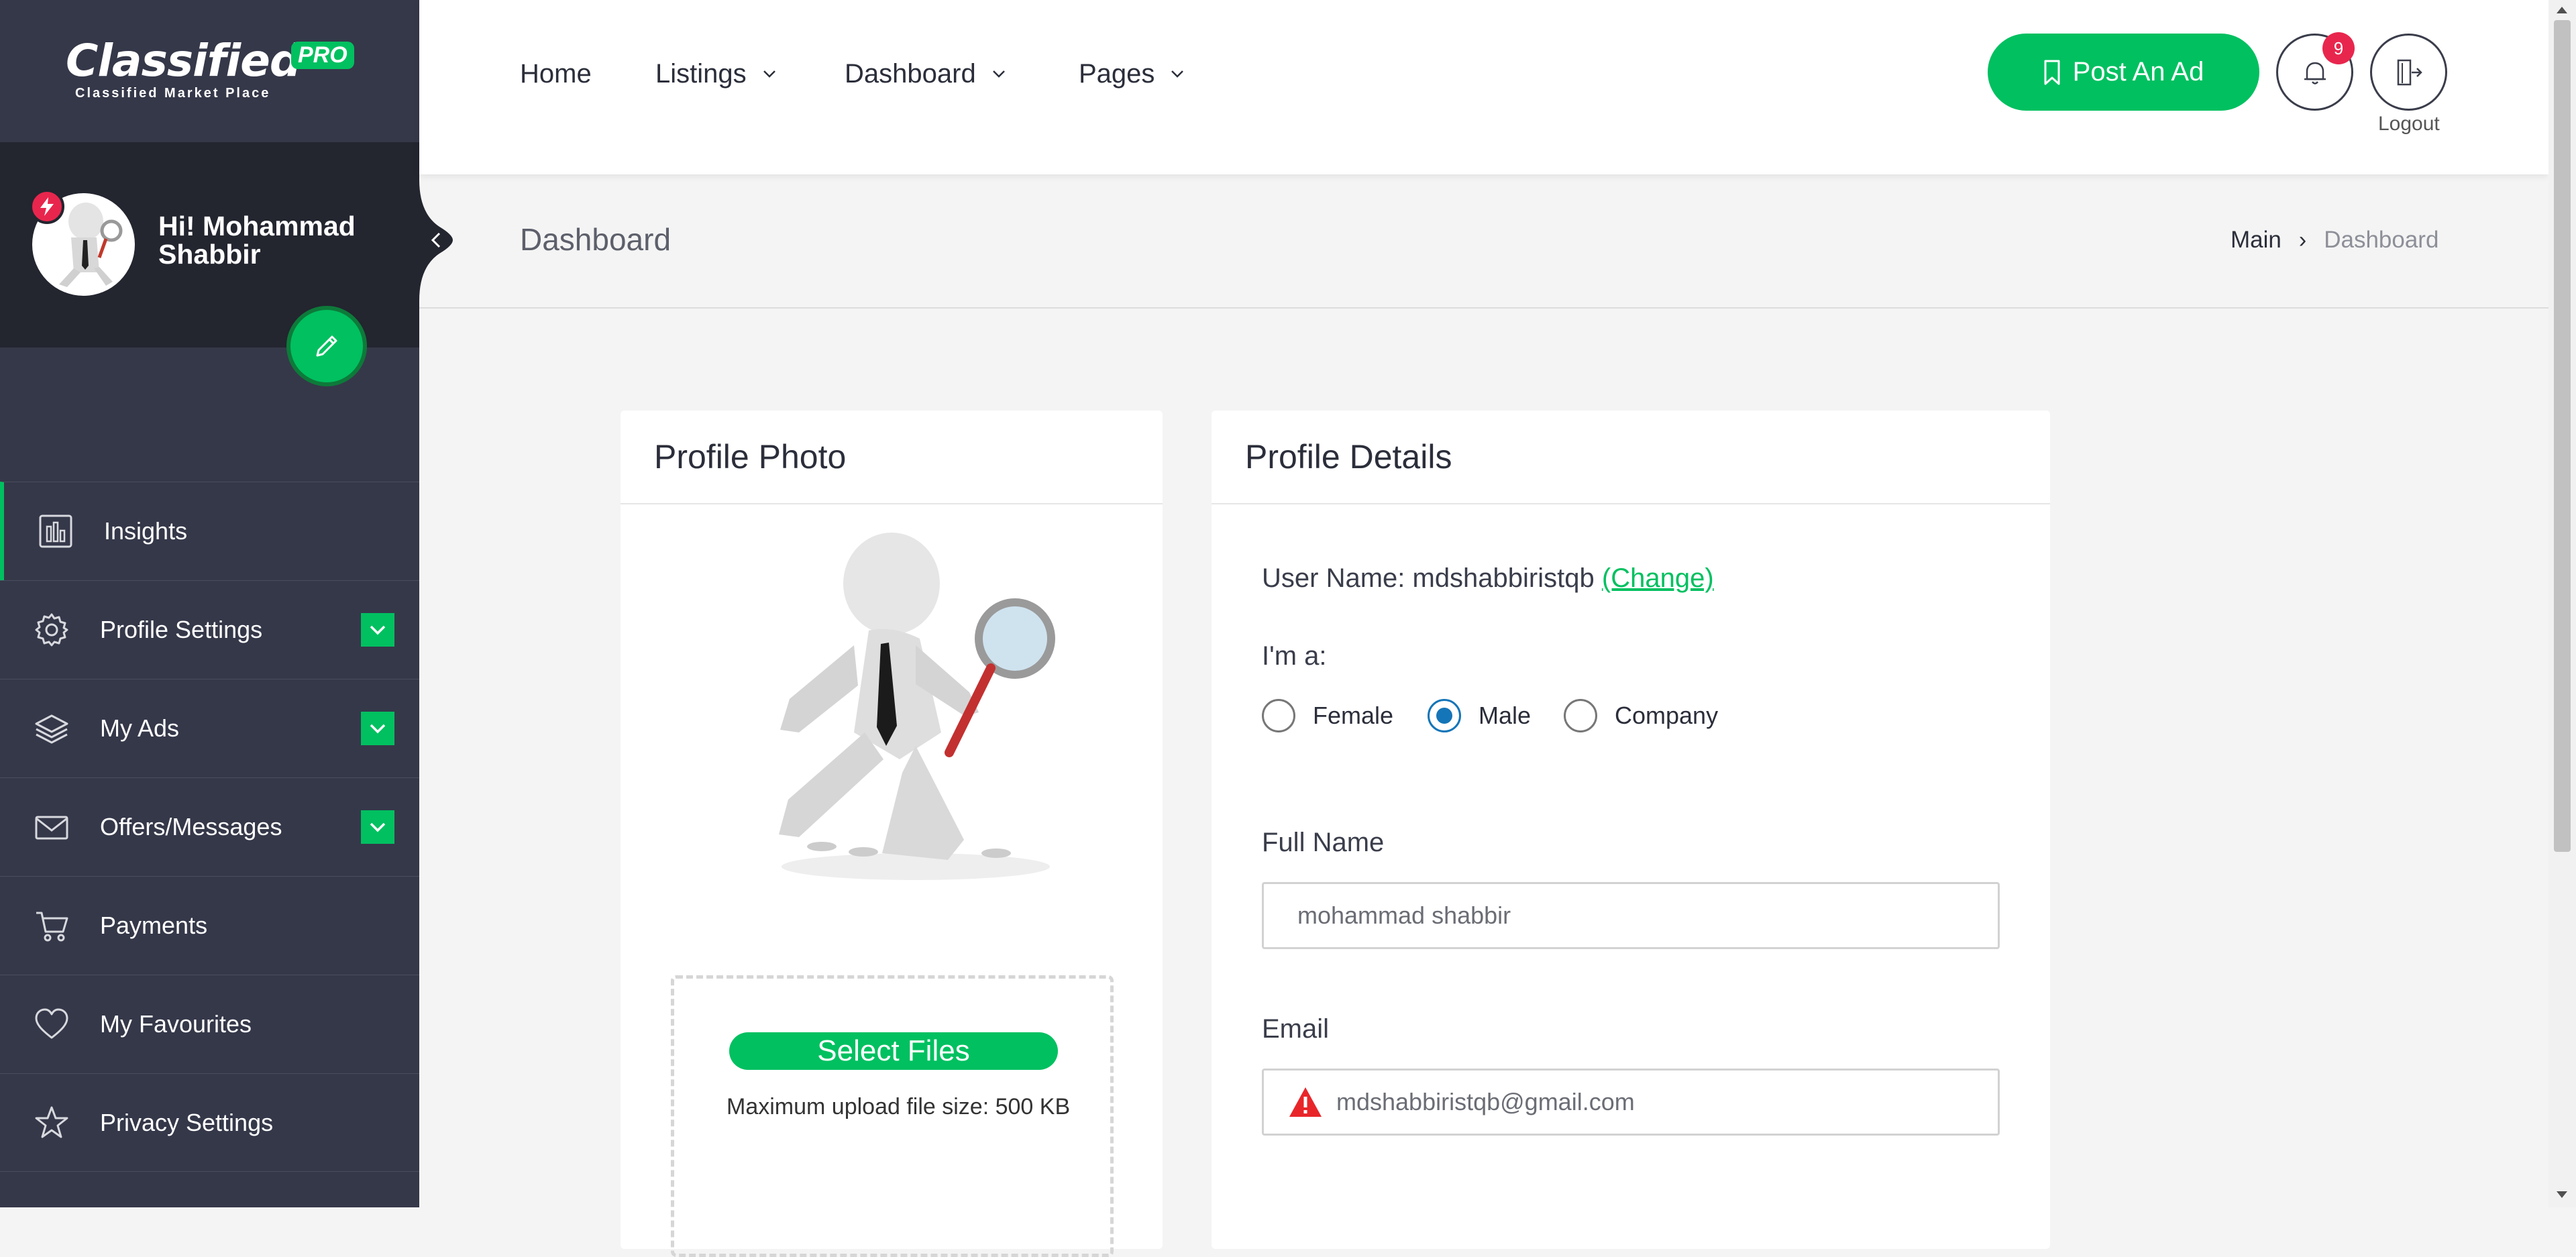 Image resolution: width=2576 pixels, height=1257 pixels. Describe the element at coordinates (1323, 843) in the screenshot. I see `fullname-label: Full Name` at that location.